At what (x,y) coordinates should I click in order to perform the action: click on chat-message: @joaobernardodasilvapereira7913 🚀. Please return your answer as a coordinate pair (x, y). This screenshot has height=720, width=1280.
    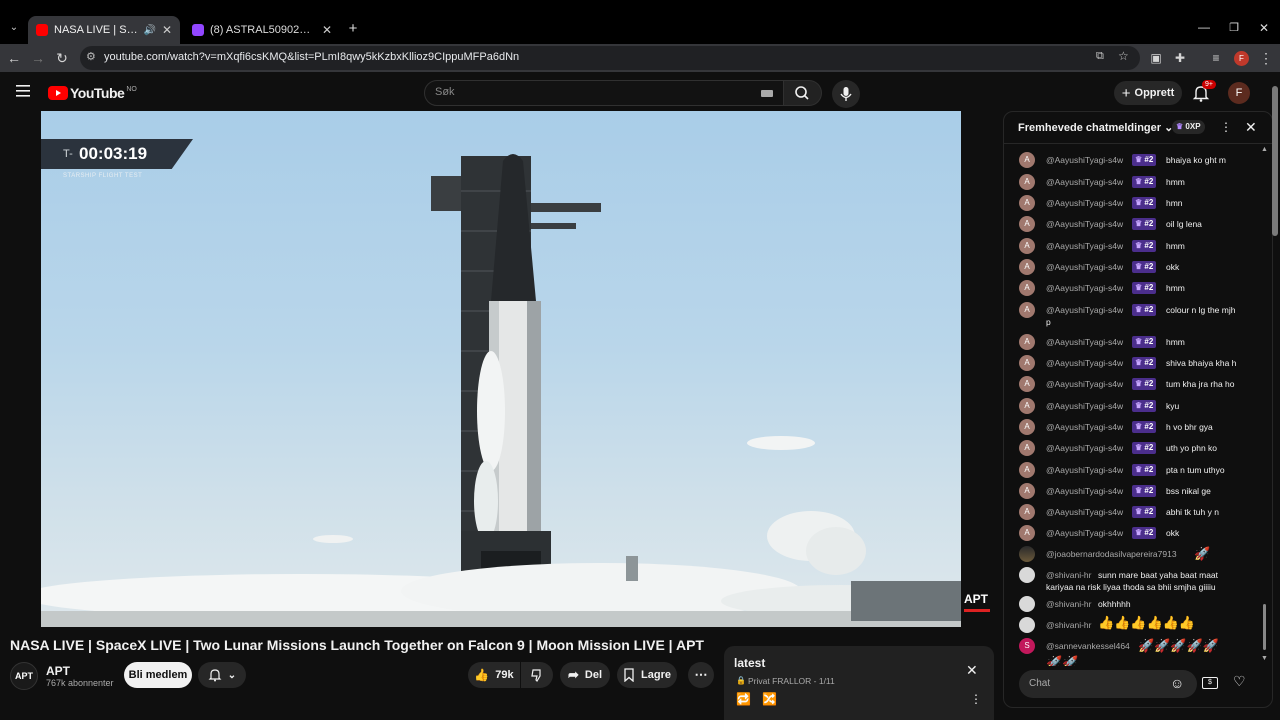
    Looking at the image, I should click on (1135, 555).